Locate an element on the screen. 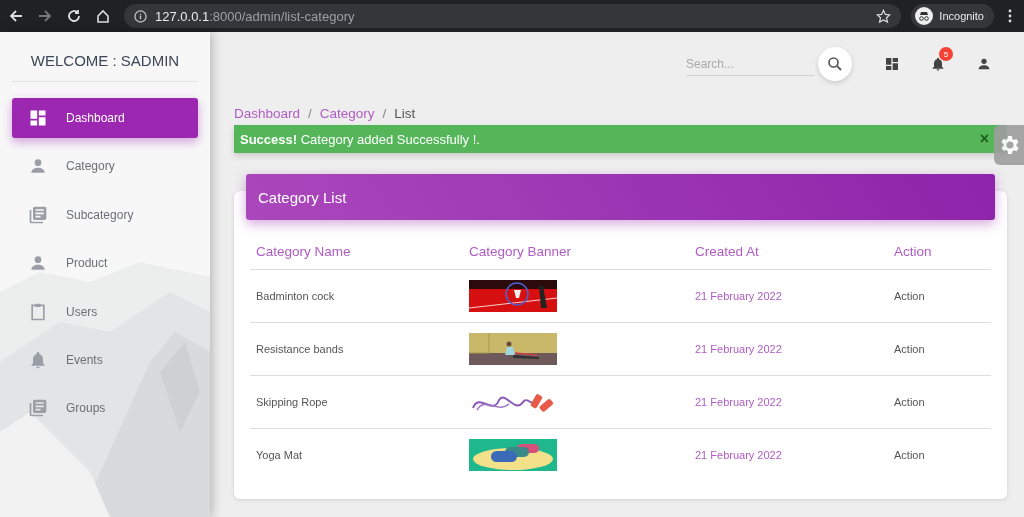 This screenshot has height=517, width=1024. close-button: × is located at coordinates (984, 139).